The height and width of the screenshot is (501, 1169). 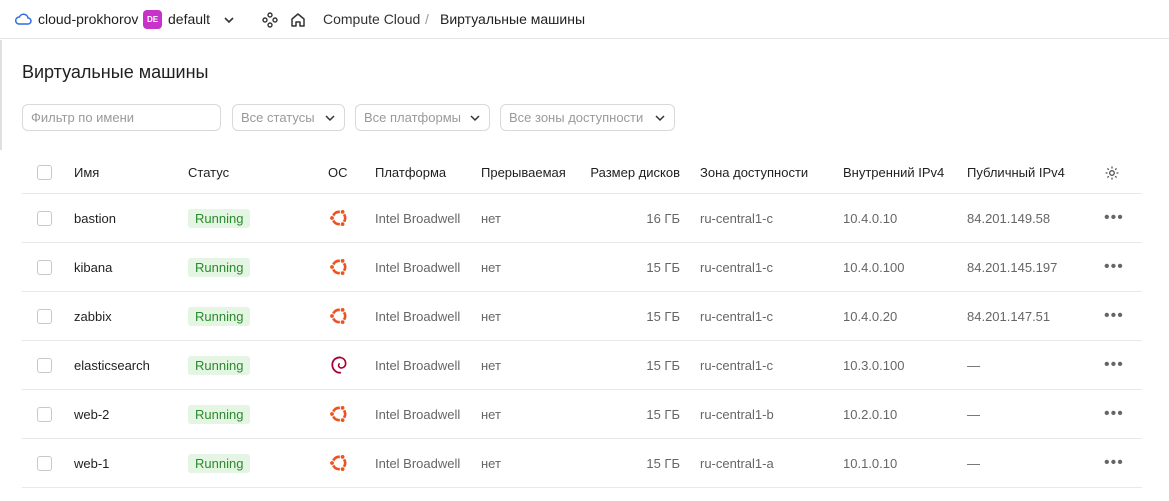 I want to click on vm-name: kibana, so click(x=93, y=267).